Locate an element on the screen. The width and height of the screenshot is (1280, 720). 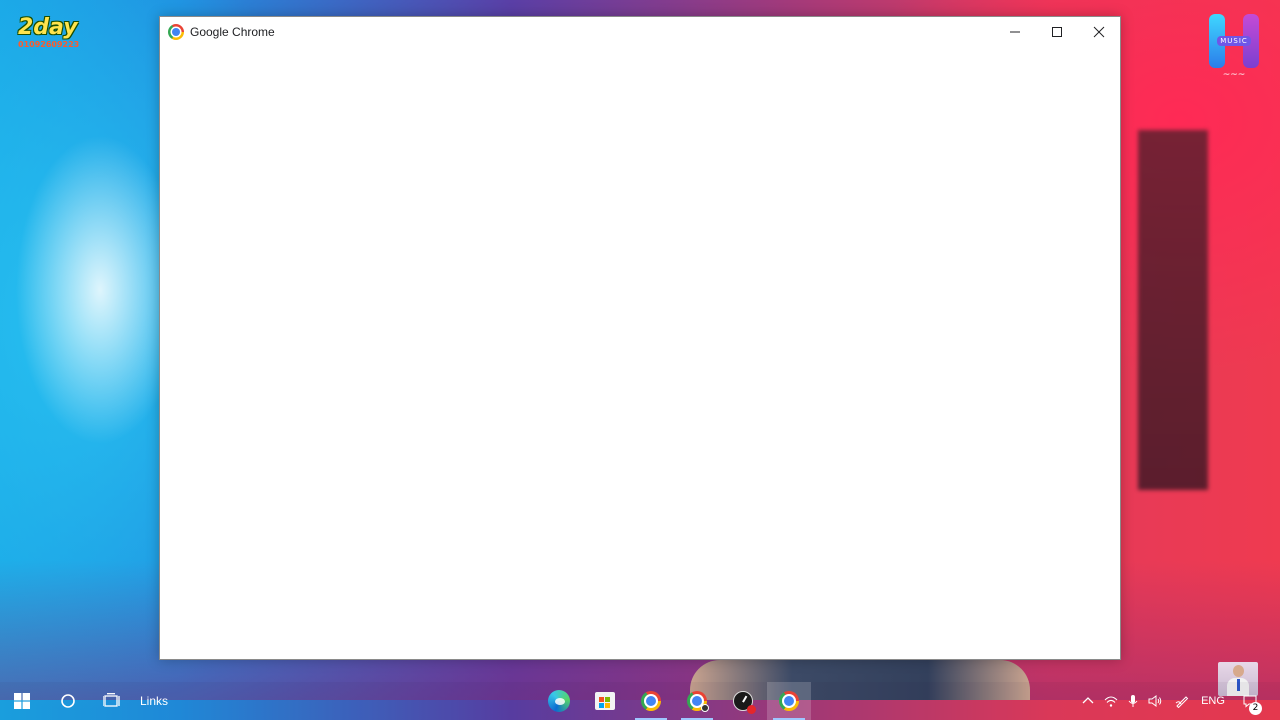
store-icon is located at coordinates (605, 701).